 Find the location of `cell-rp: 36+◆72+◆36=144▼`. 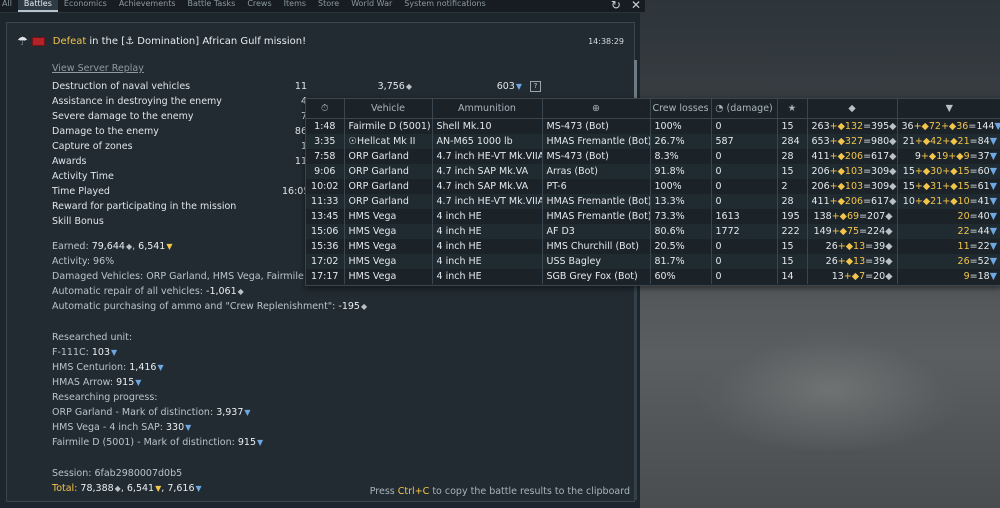

cell-rp: 36+◆72+◆36=144▼ is located at coordinates (948, 127).